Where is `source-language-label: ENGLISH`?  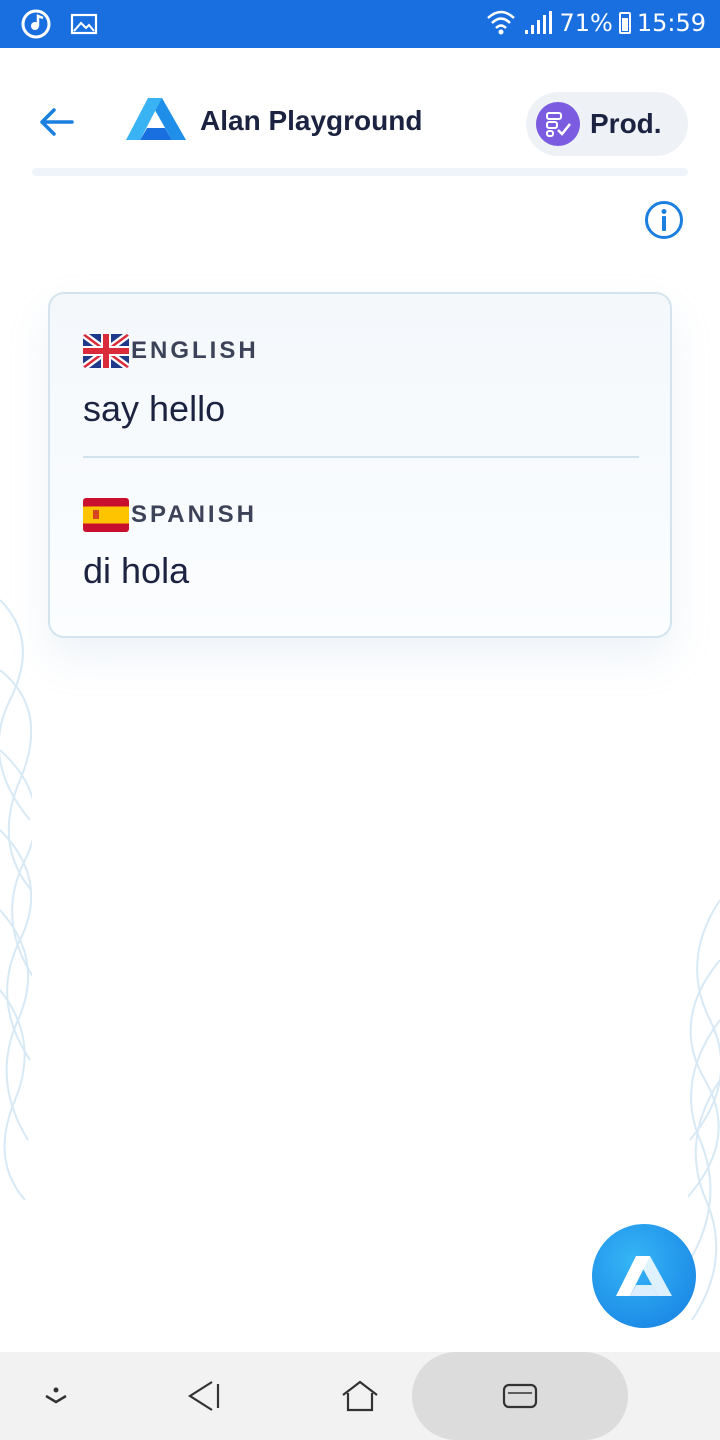 source-language-label: ENGLISH is located at coordinates (195, 350).